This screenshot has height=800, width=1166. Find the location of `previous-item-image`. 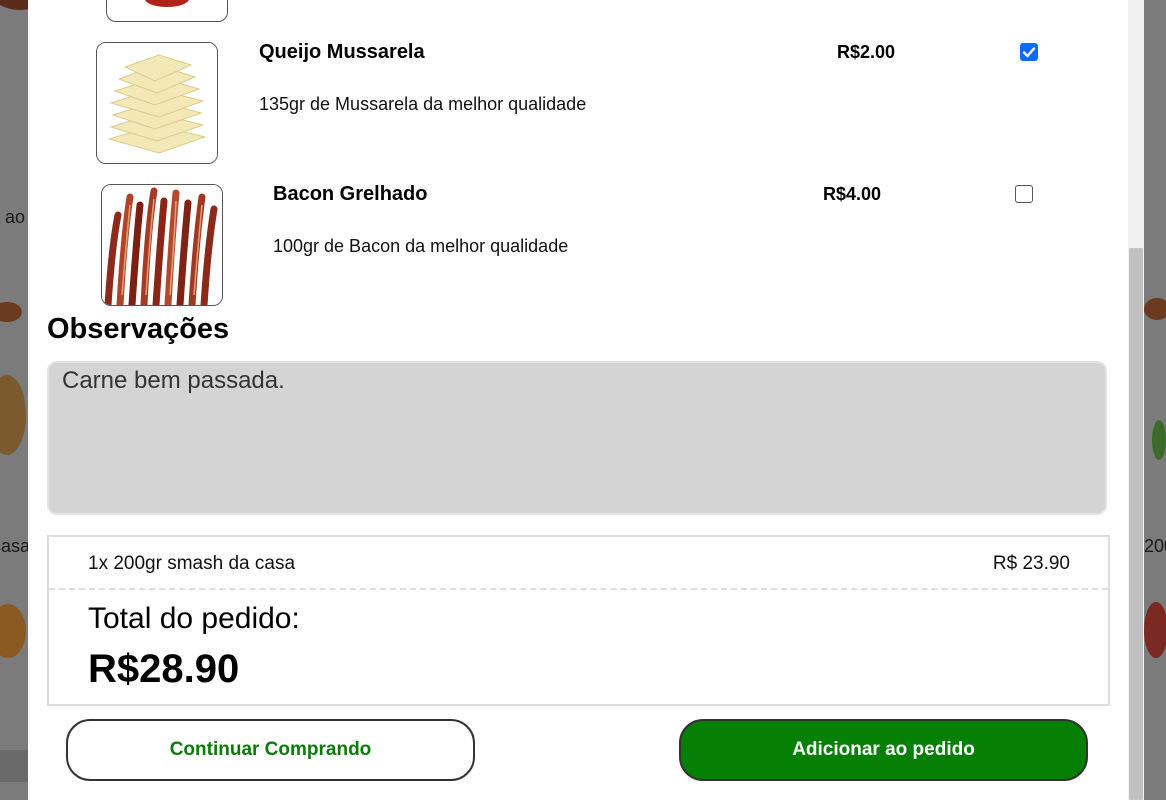

previous-item-image is located at coordinates (167, 11).